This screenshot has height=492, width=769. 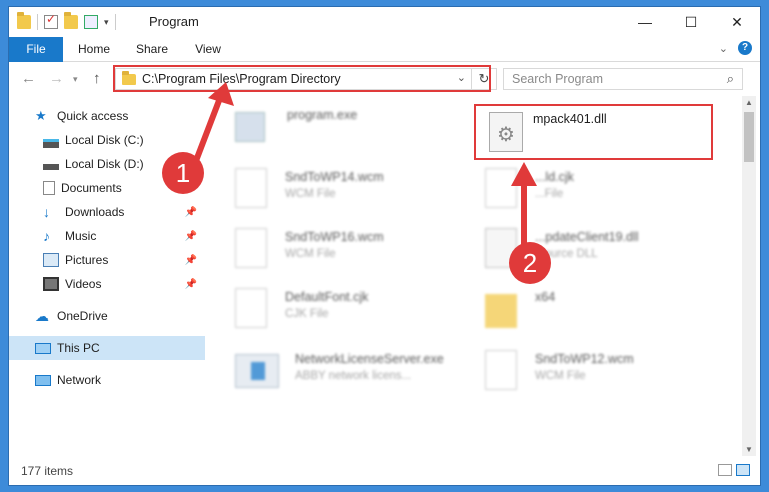 I want to click on arrow-1-shaft, so click(x=207, y=132).